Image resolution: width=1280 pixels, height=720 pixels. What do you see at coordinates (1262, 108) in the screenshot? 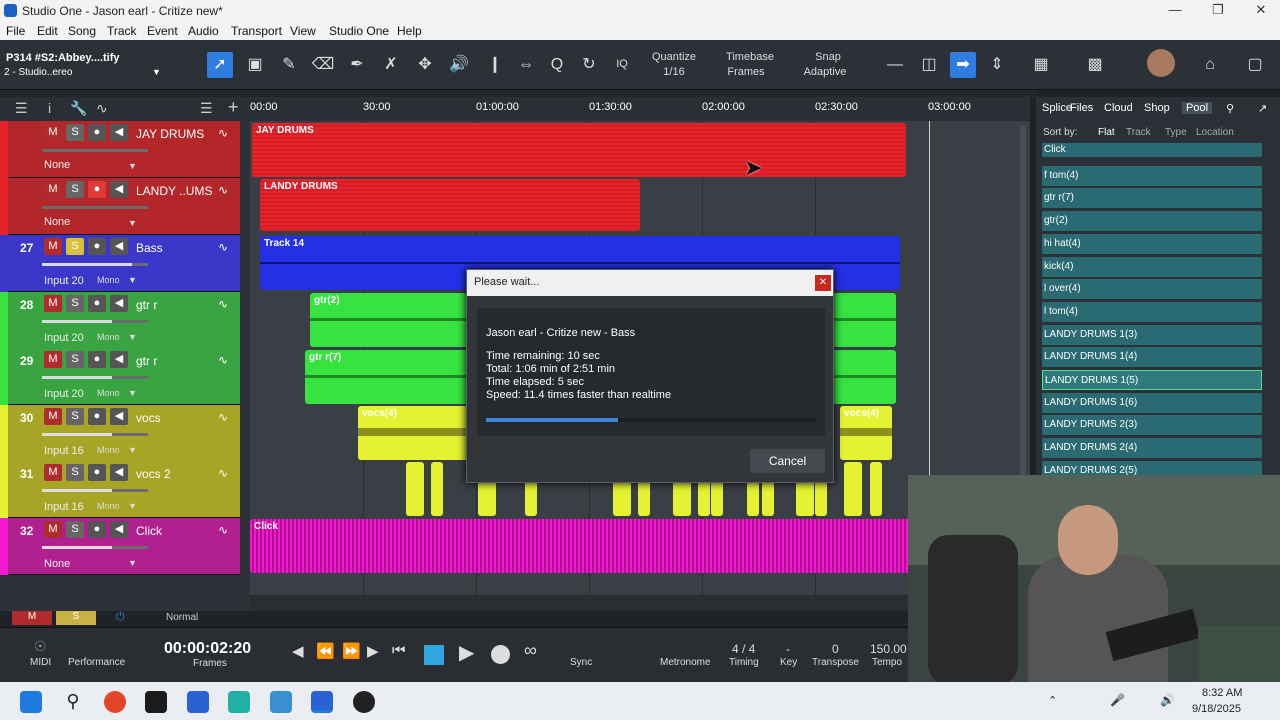
I see `expand-icon: ↗` at bounding box center [1262, 108].